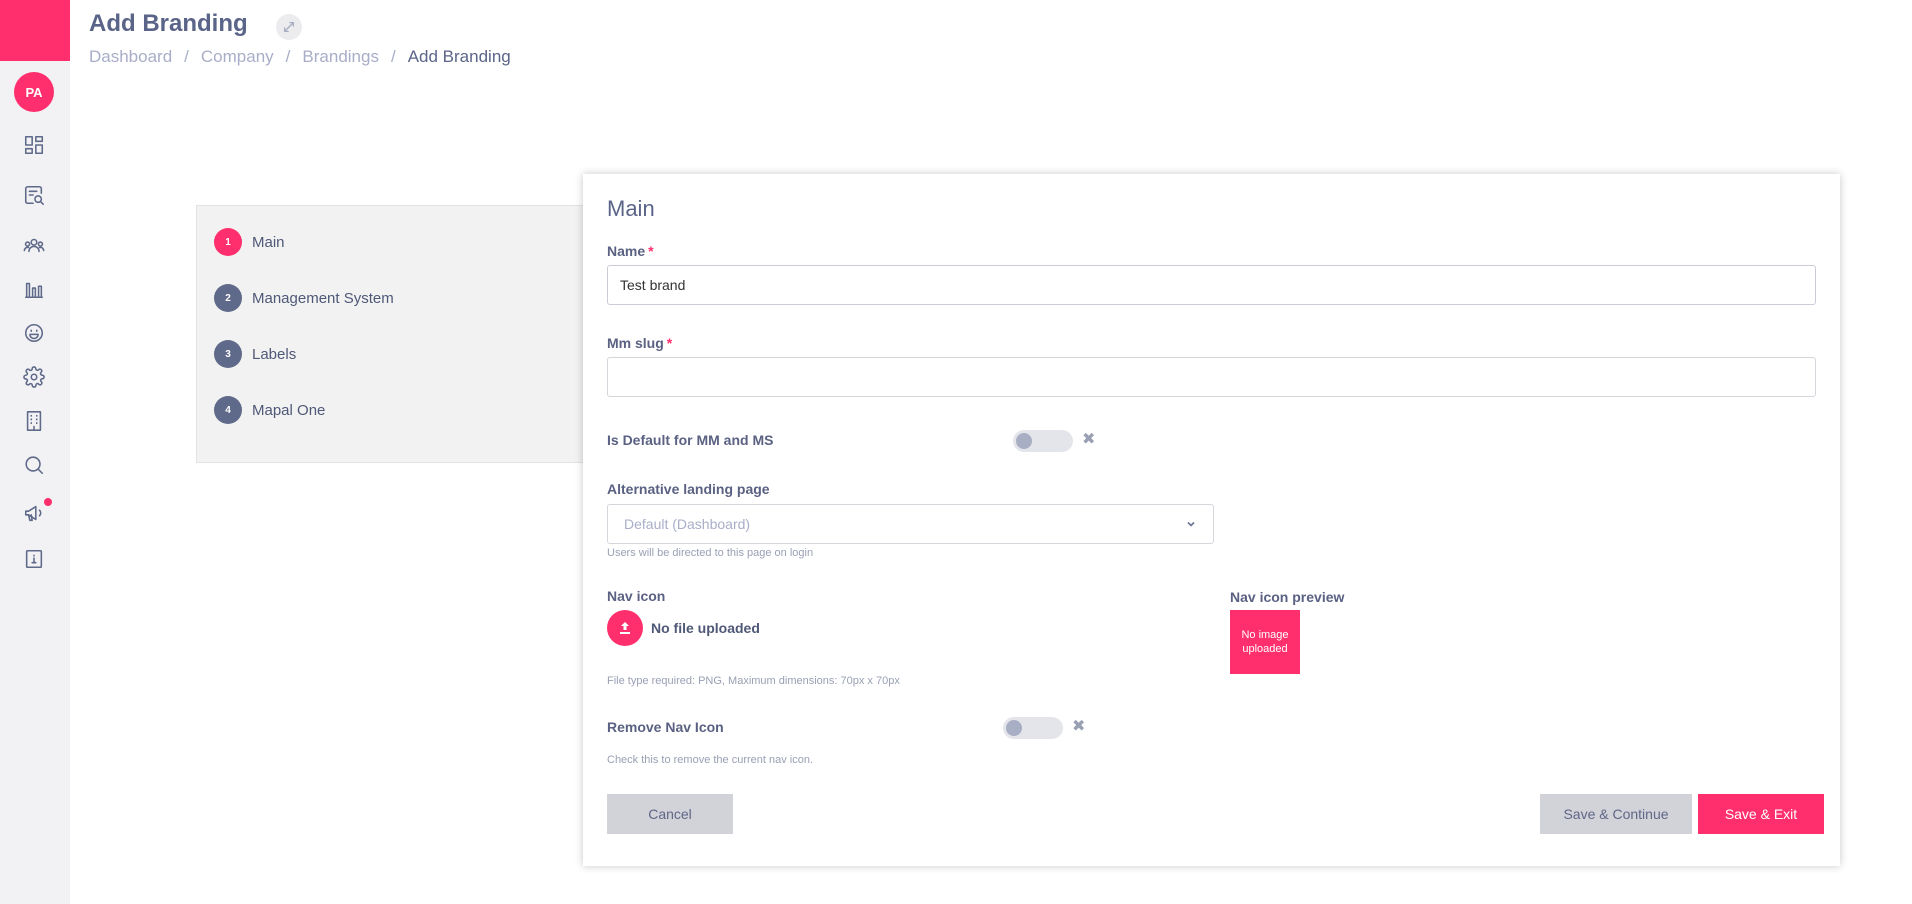  Describe the element at coordinates (910, 524) in the screenshot. I see `landing-page-select: Default (Dashboard)` at that location.